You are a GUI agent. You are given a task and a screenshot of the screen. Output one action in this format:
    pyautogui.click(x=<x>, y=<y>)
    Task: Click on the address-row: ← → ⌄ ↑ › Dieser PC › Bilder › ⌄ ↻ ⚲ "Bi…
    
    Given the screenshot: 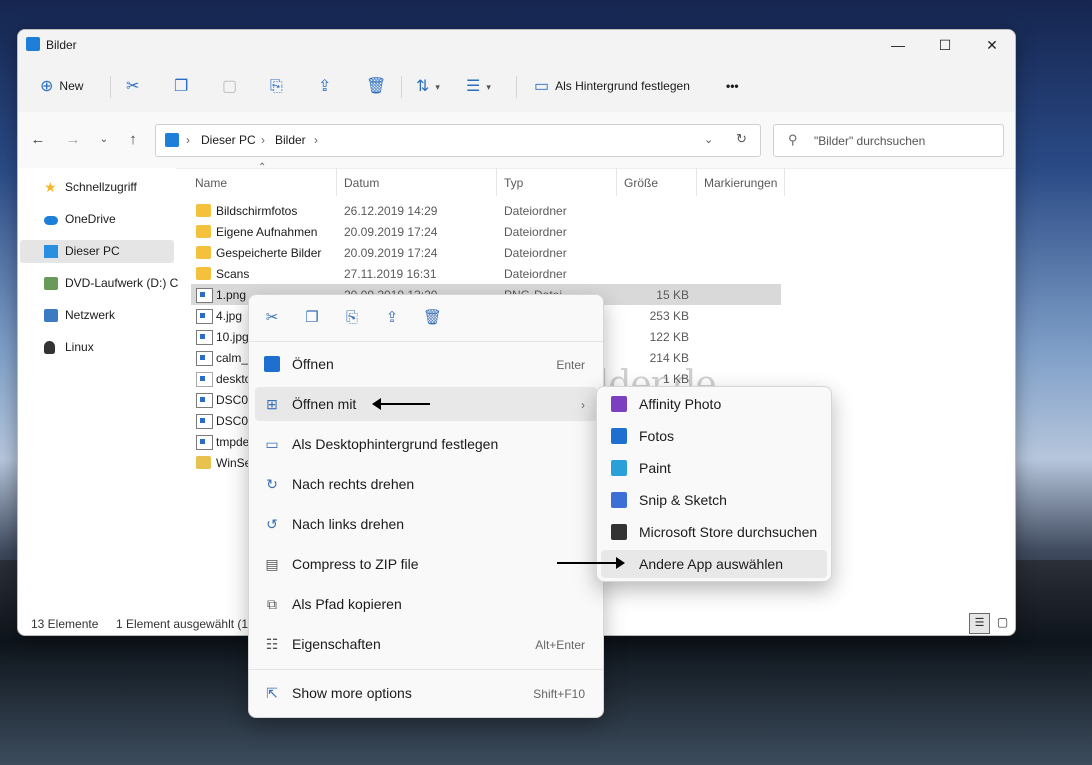 What is the action you would take?
    pyautogui.click(x=516, y=140)
    